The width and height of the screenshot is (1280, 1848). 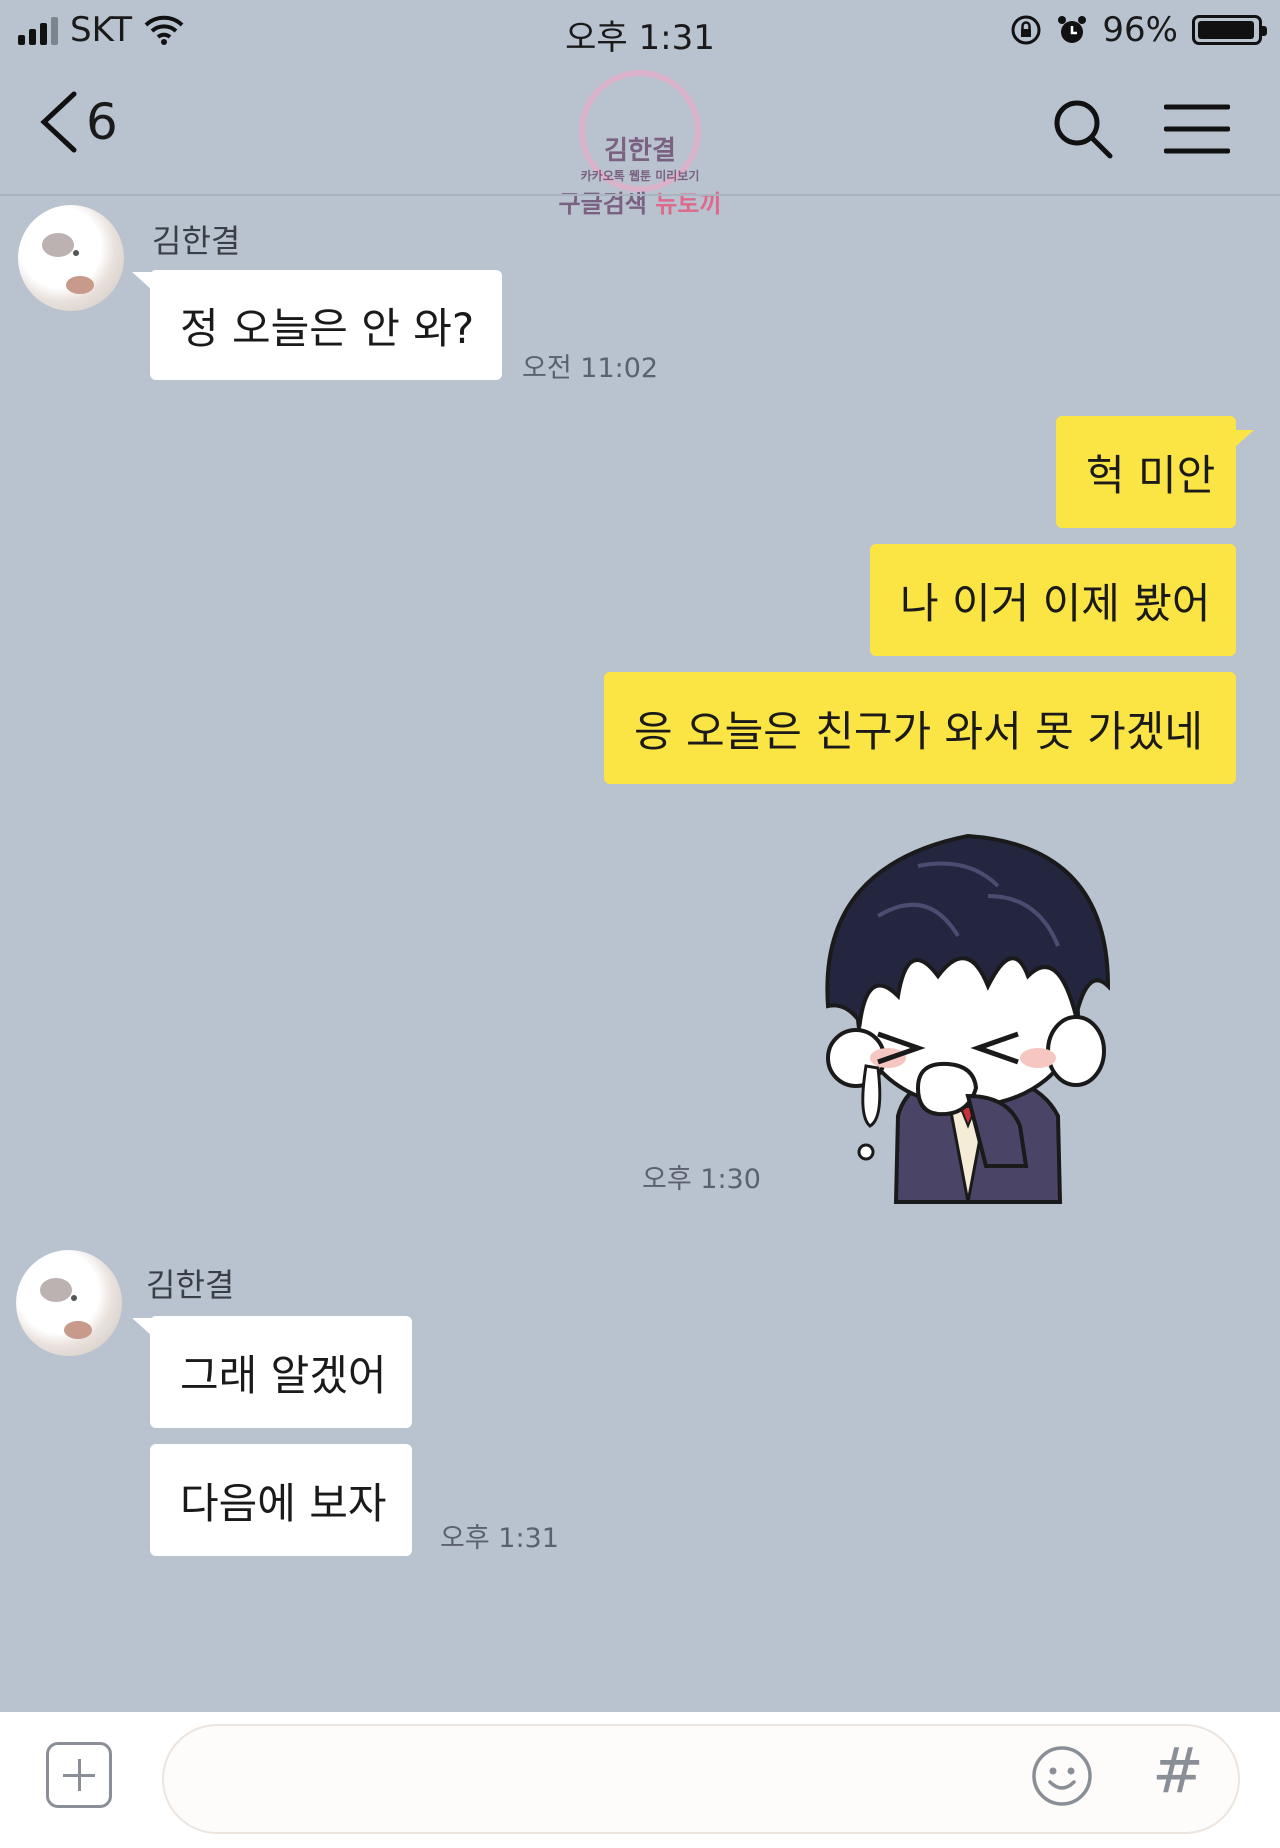 I want to click on header-divider, so click(x=640, y=195).